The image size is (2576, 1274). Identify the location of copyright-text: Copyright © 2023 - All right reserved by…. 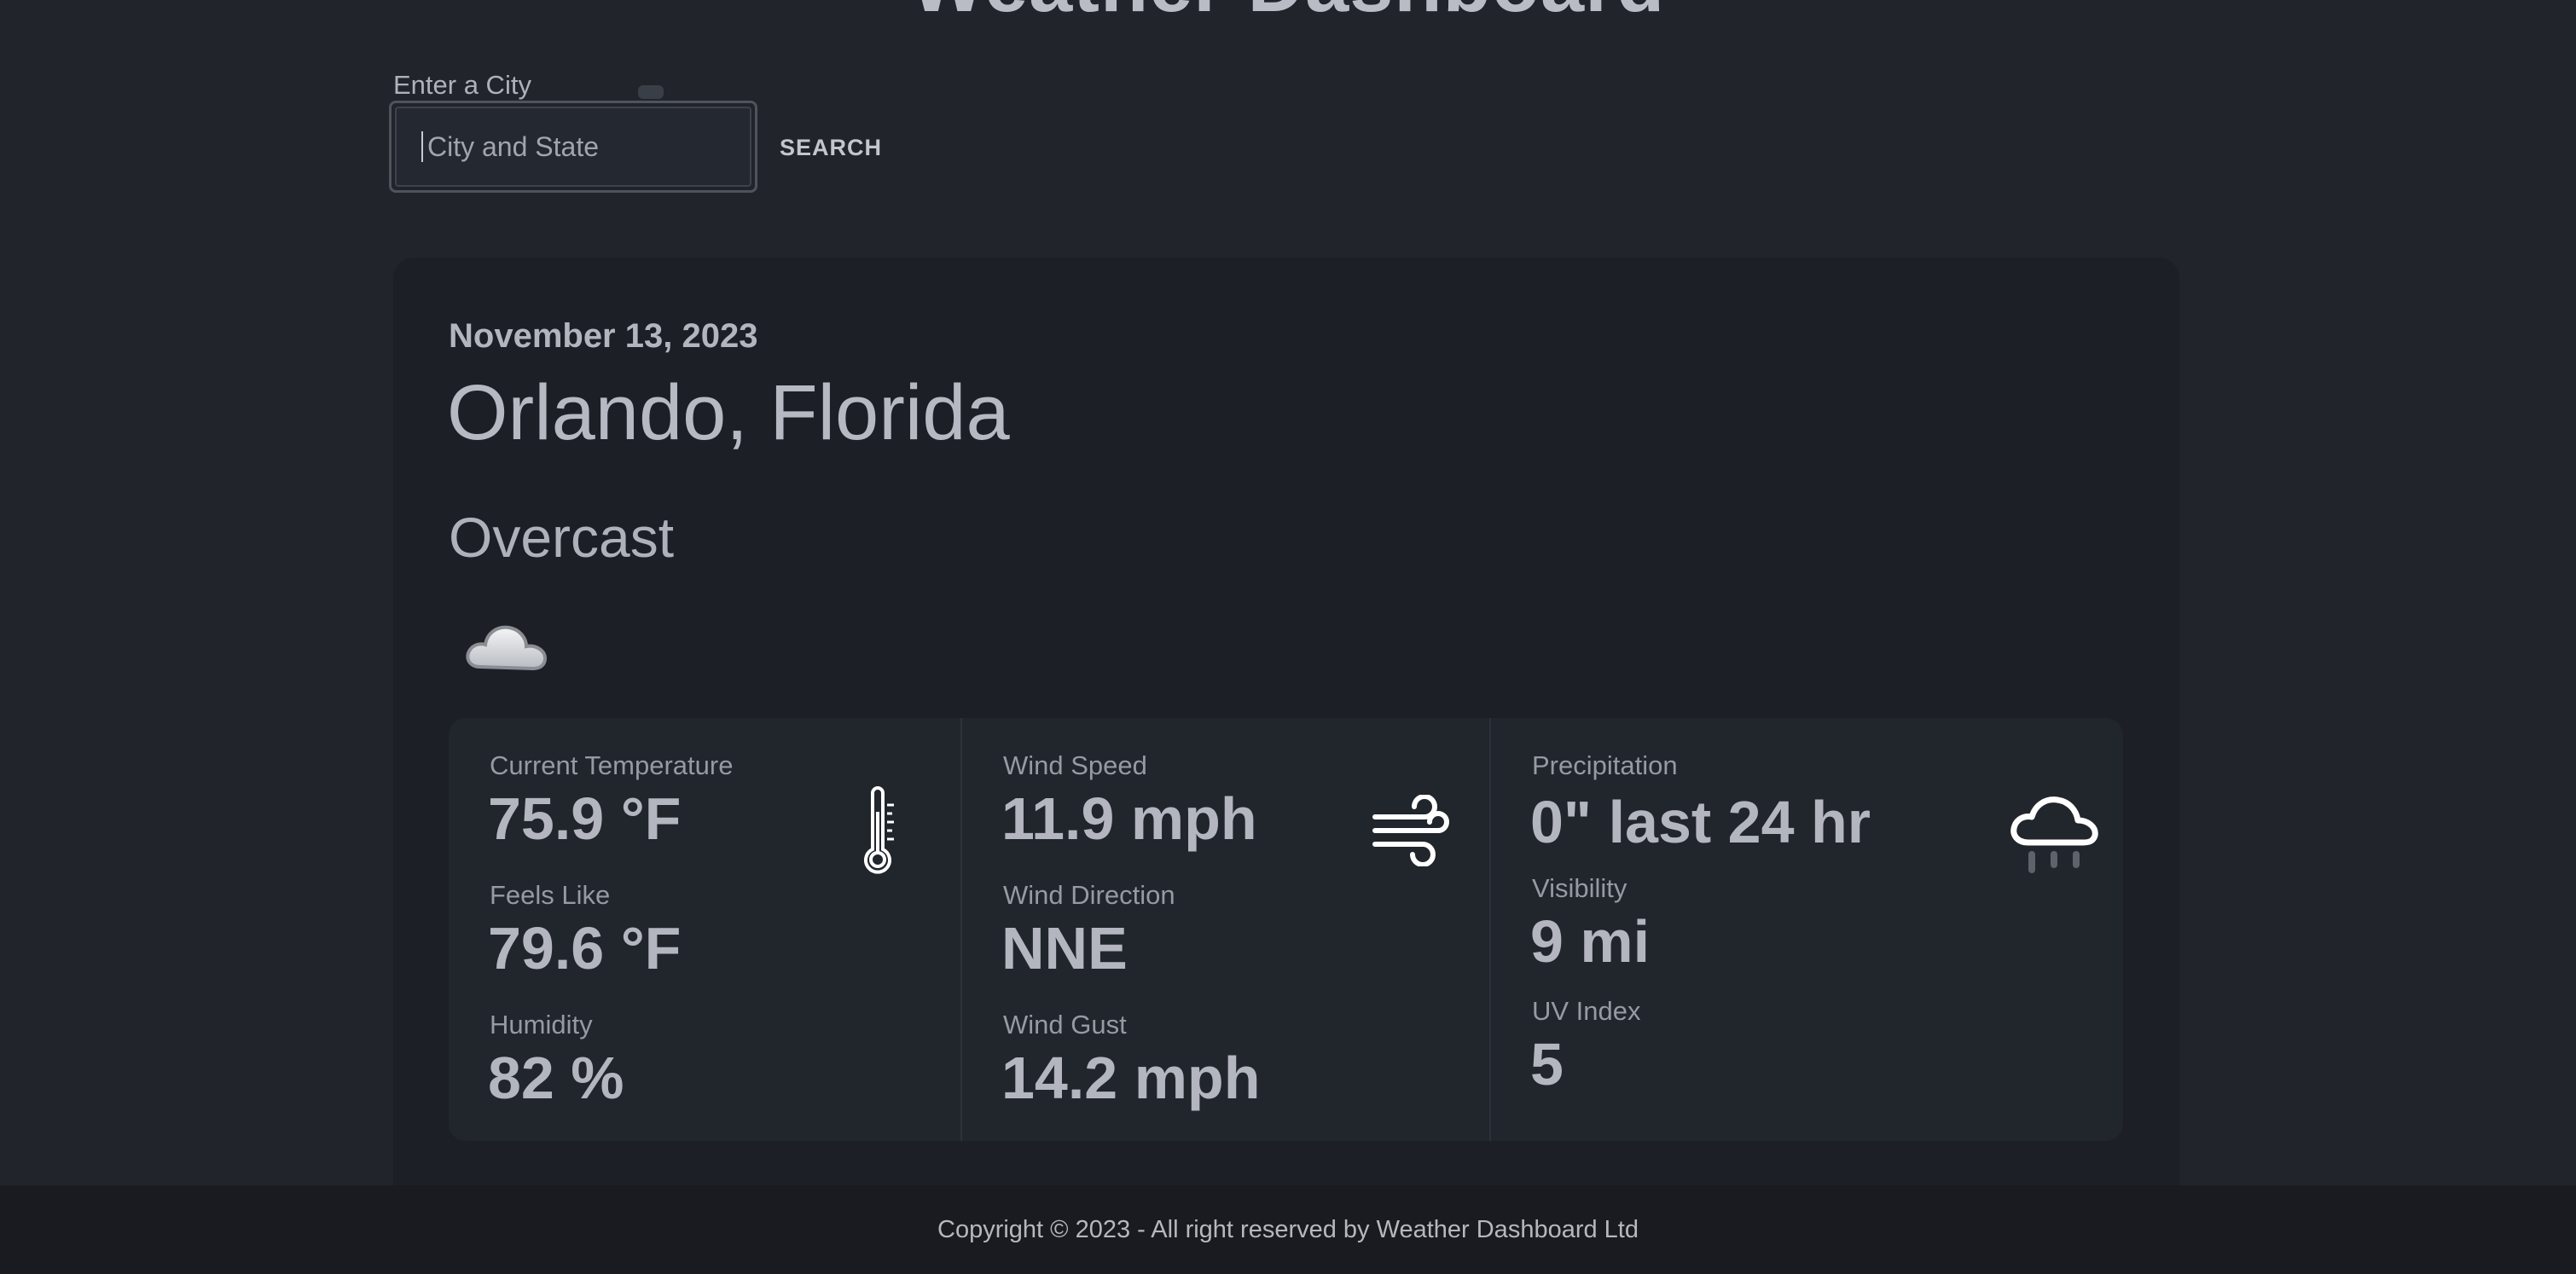
(1288, 1229).